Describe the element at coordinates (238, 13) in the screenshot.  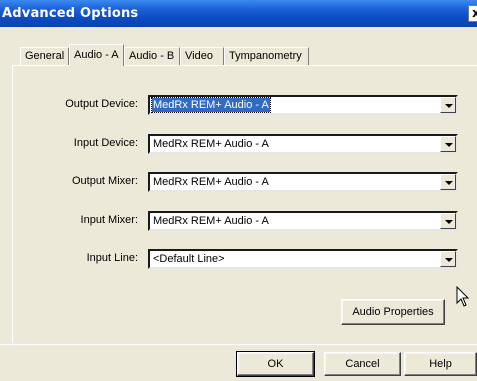
I see `title-bar: Advanced Options x` at that location.